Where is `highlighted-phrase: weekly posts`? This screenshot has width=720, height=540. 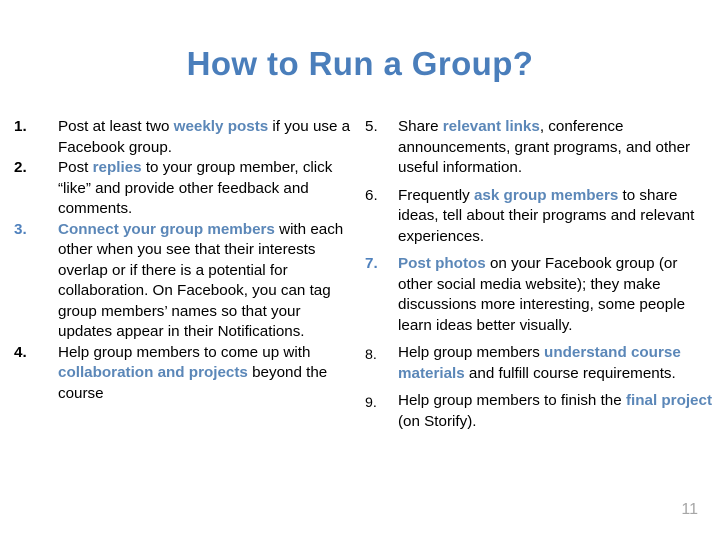 highlighted-phrase: weekly posts is located at coordinates (221, 126).